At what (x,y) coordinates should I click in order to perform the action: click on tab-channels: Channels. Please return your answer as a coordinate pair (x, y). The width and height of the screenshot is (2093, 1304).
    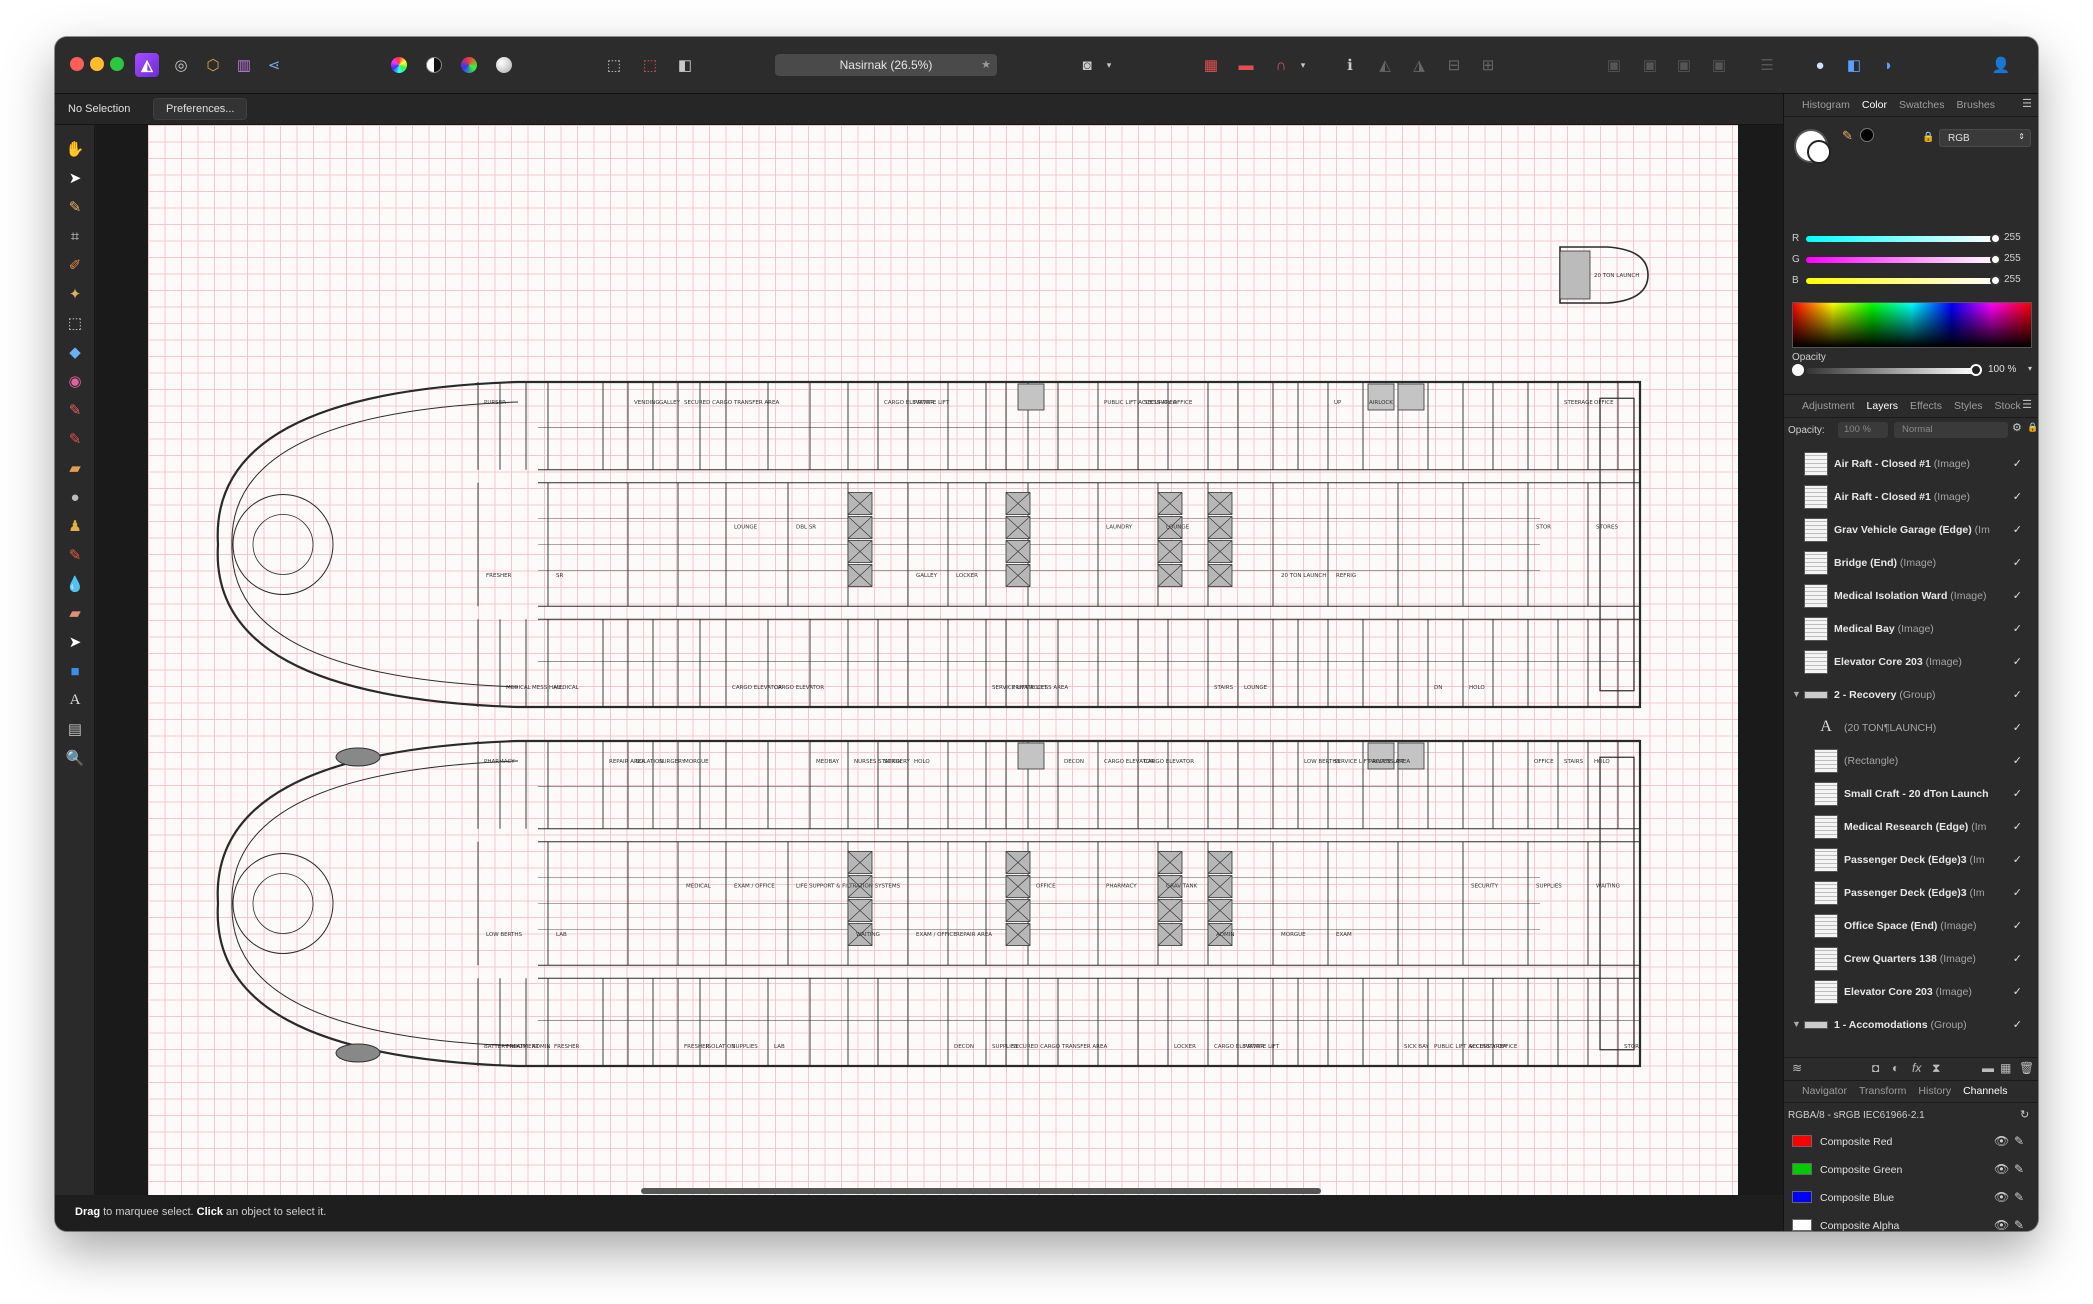
    Looking at the image, I should click on (1985, 1091).